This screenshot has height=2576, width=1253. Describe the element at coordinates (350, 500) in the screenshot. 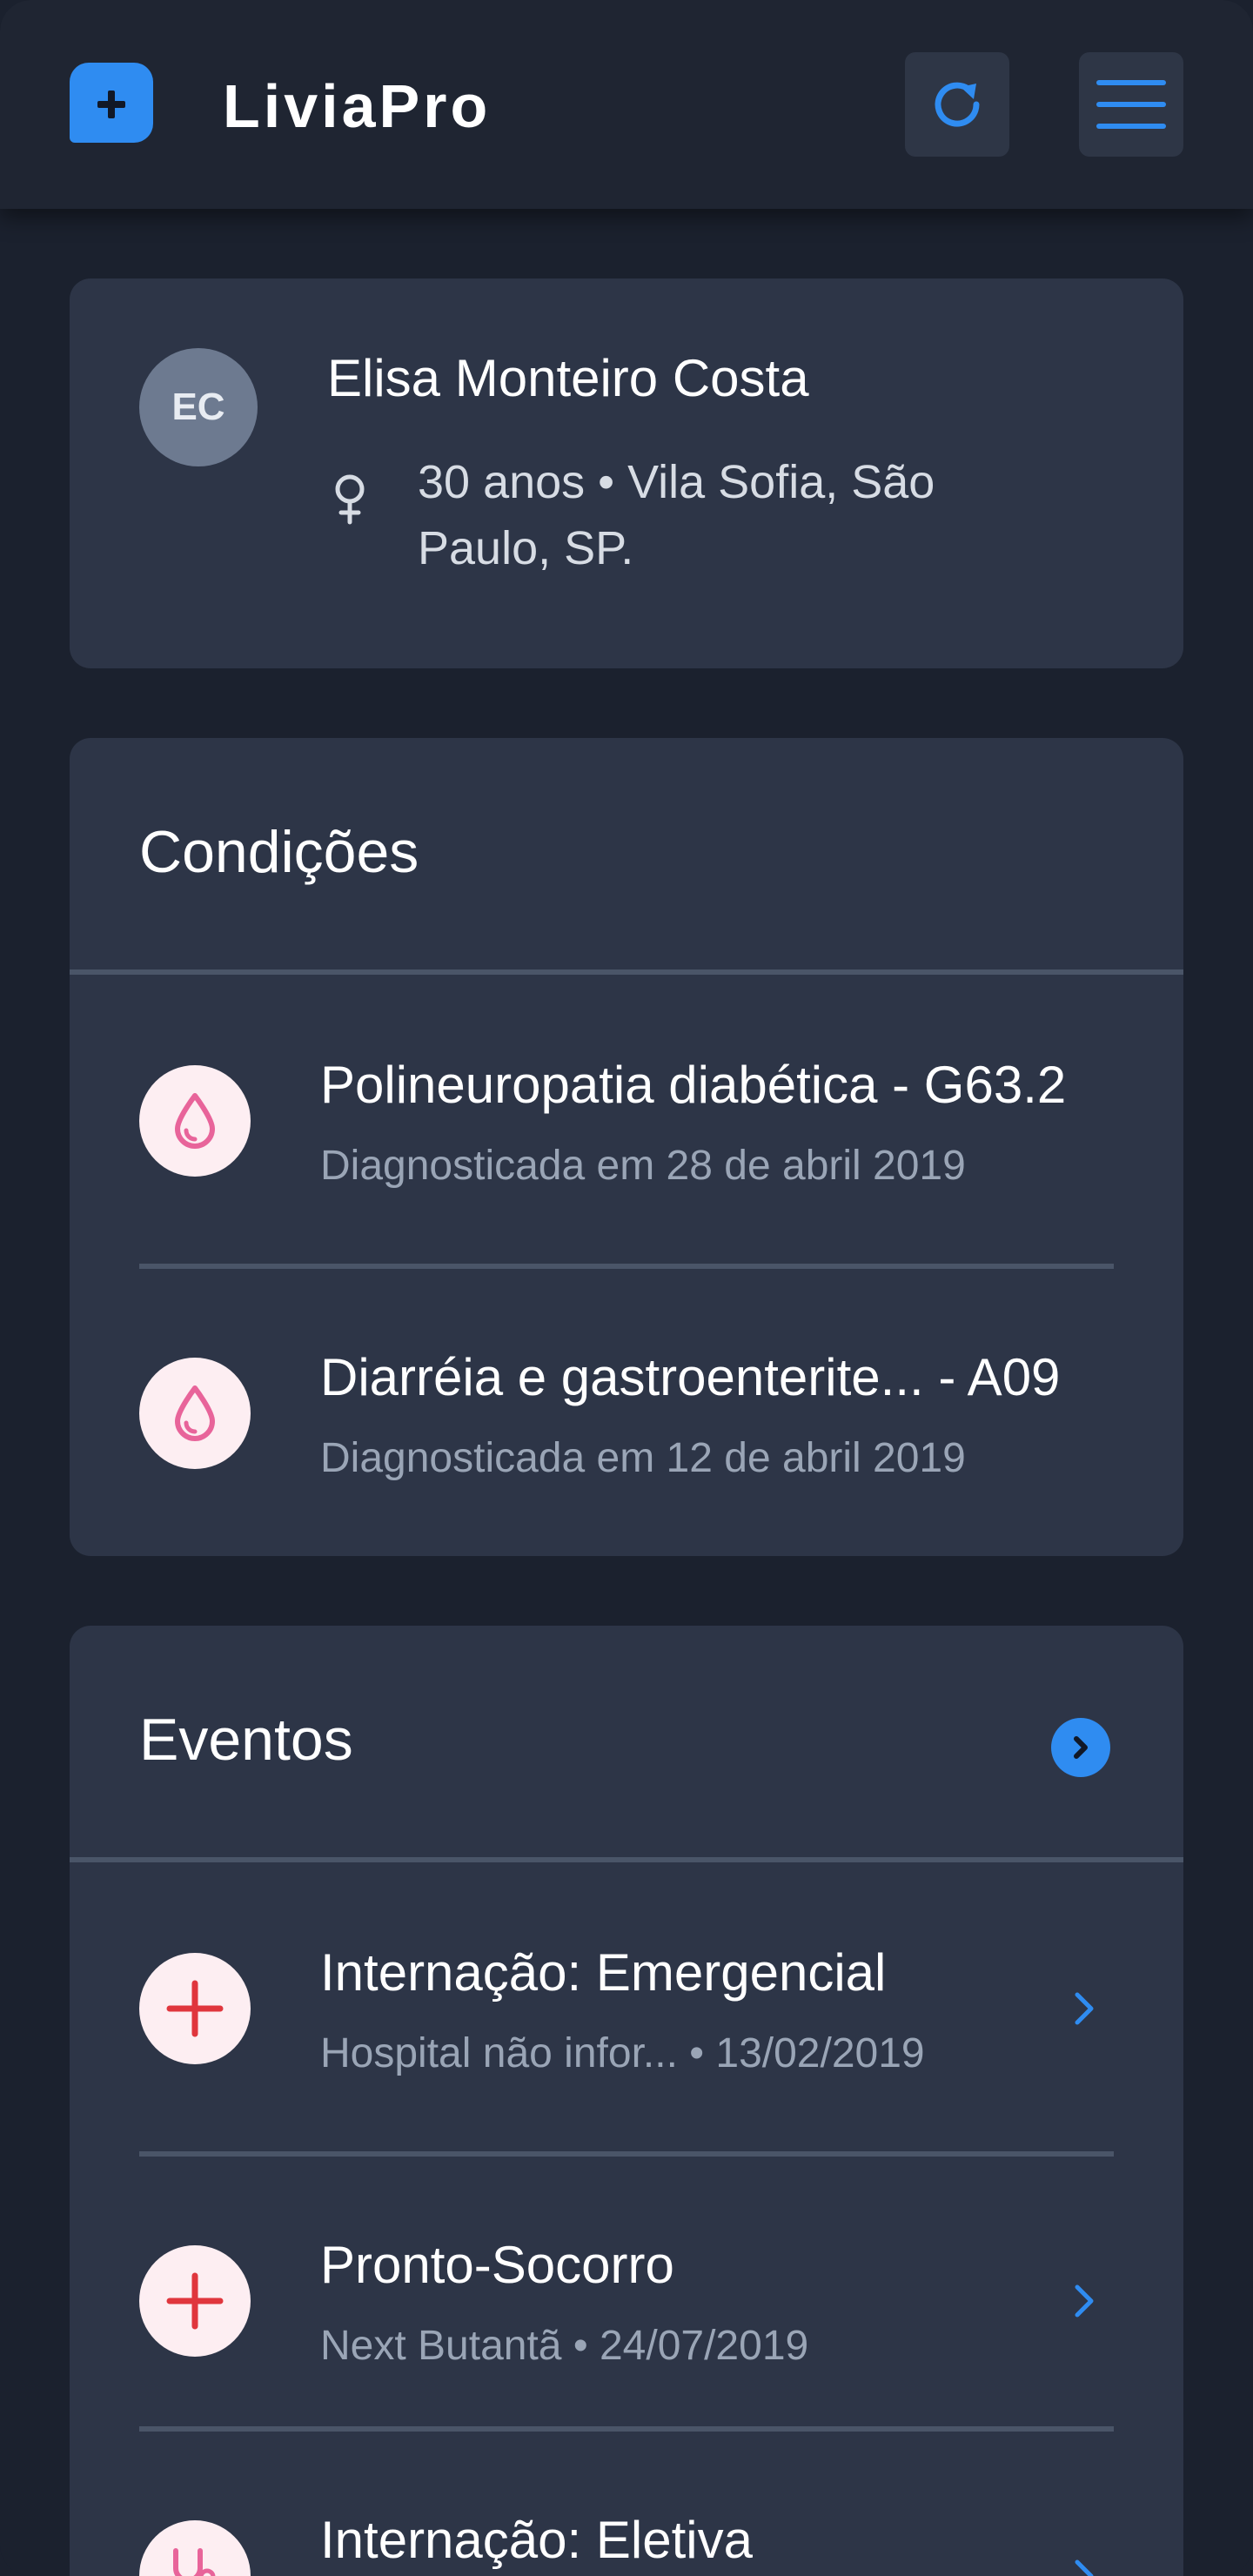

I see `female-icon` at that location.